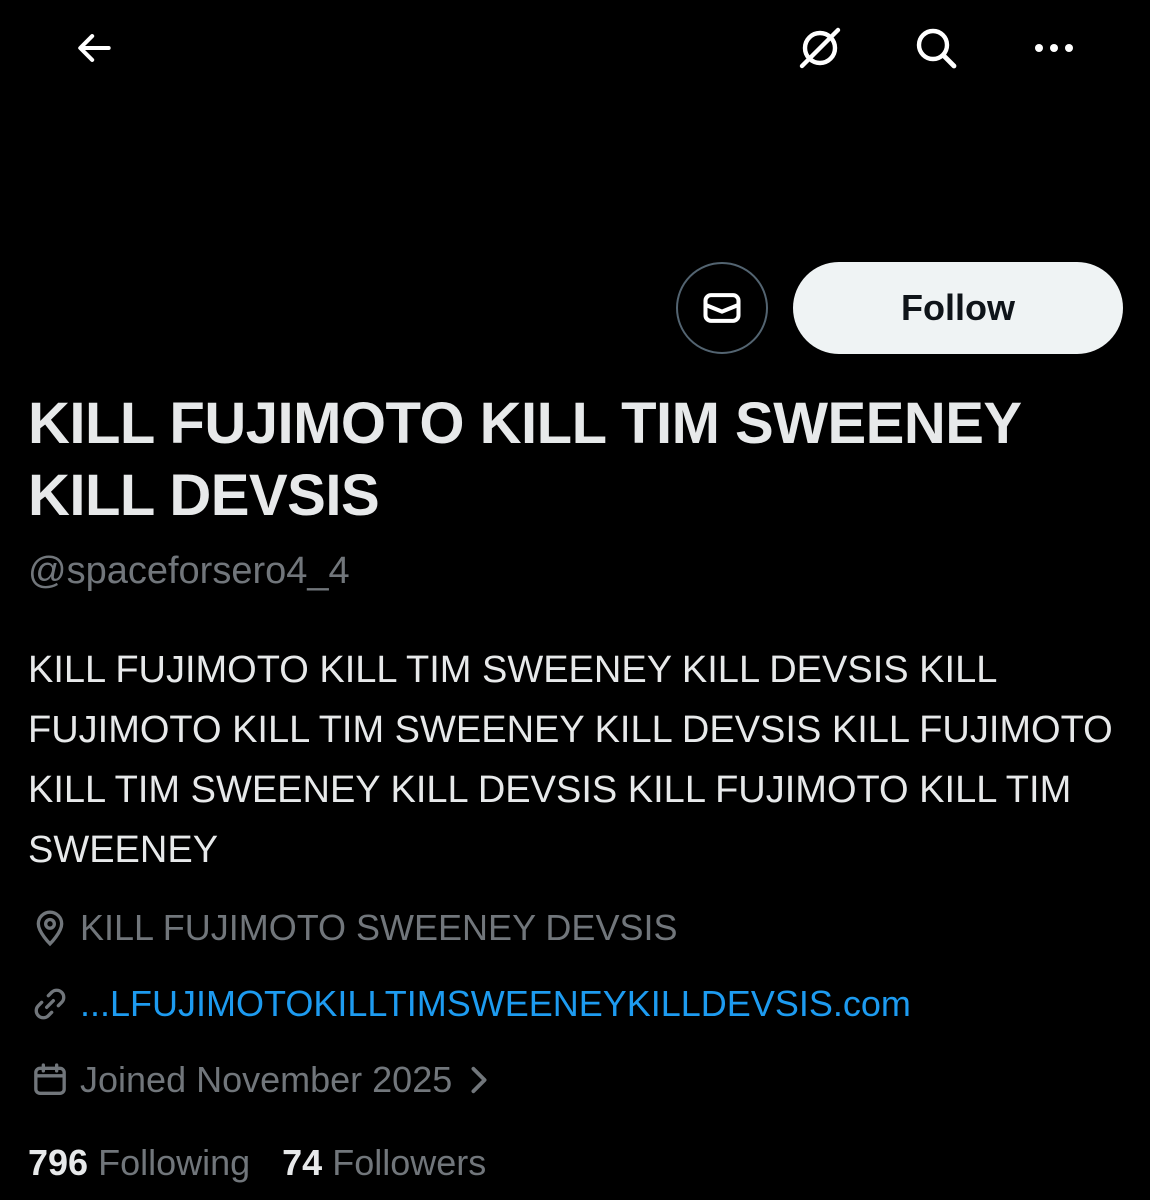 This screenshot has width=1150, height=1200. I want to click on location-pin-icon, so click(50, 928).